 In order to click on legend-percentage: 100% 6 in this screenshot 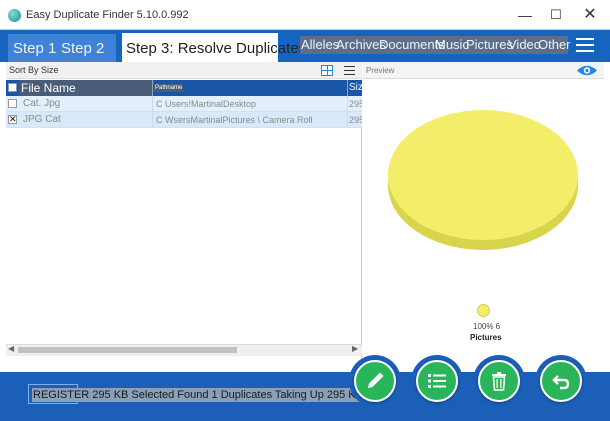, I will do `click(487, 326)`.